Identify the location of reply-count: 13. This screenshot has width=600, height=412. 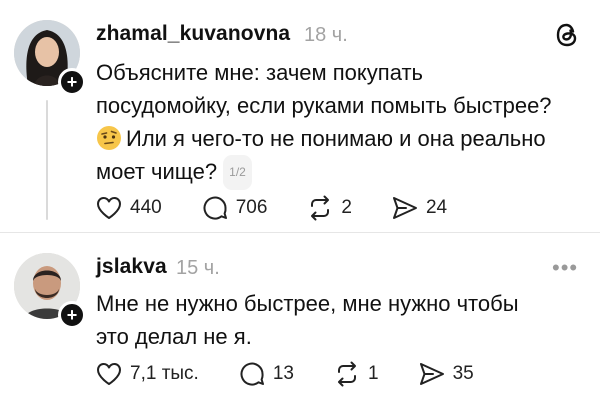
(283, 373).